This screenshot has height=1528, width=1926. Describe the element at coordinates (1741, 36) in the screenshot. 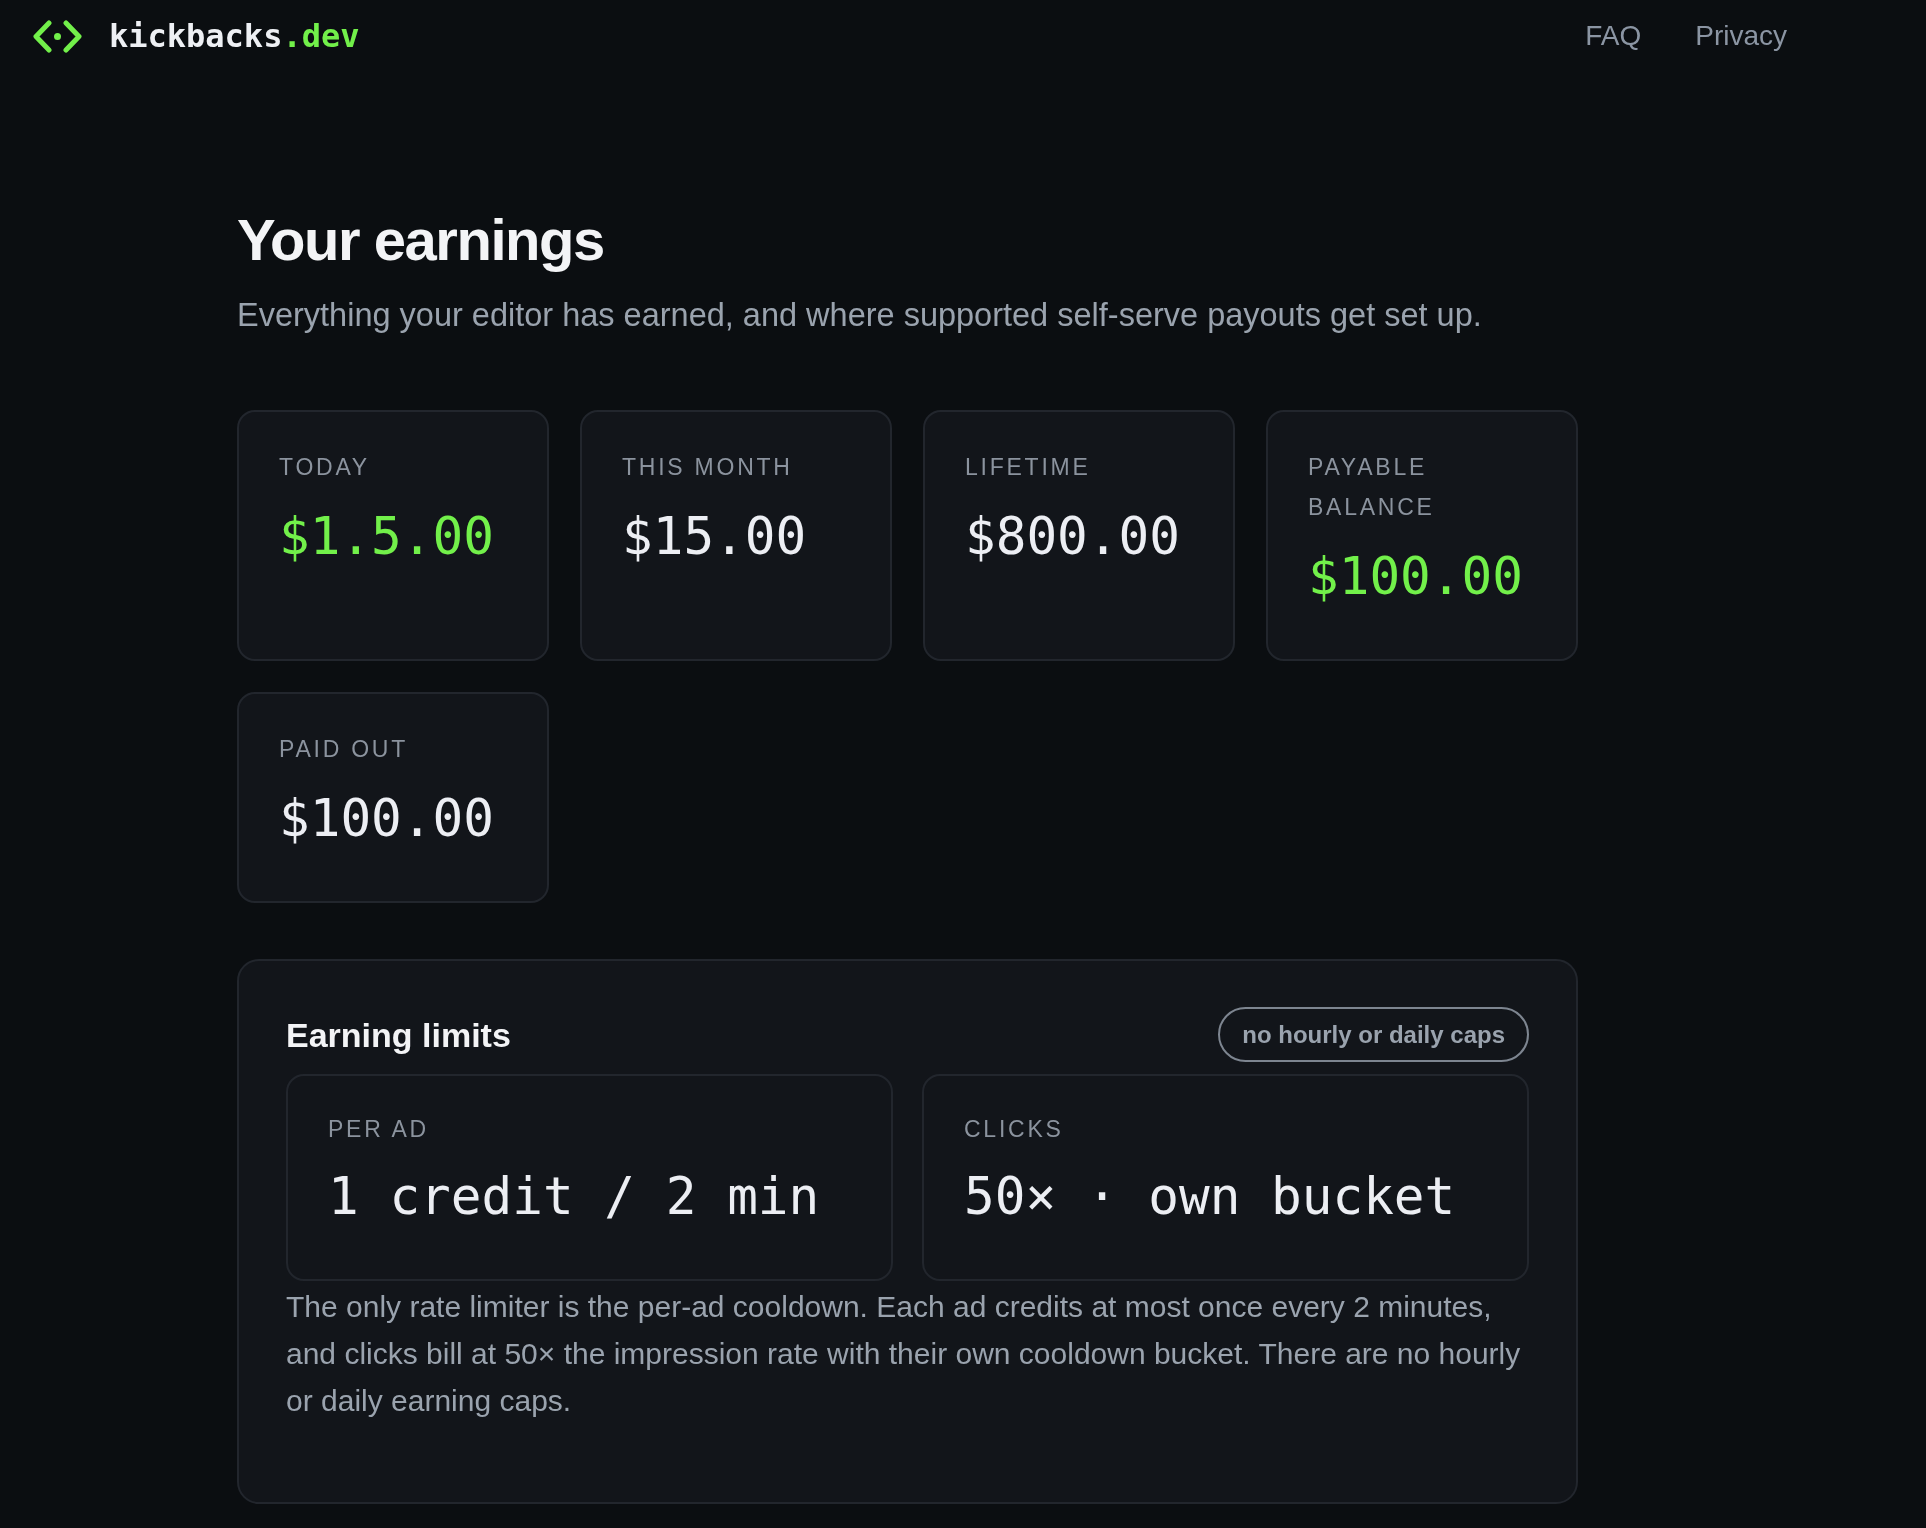

I see `nav-link: Privacy` at that location.